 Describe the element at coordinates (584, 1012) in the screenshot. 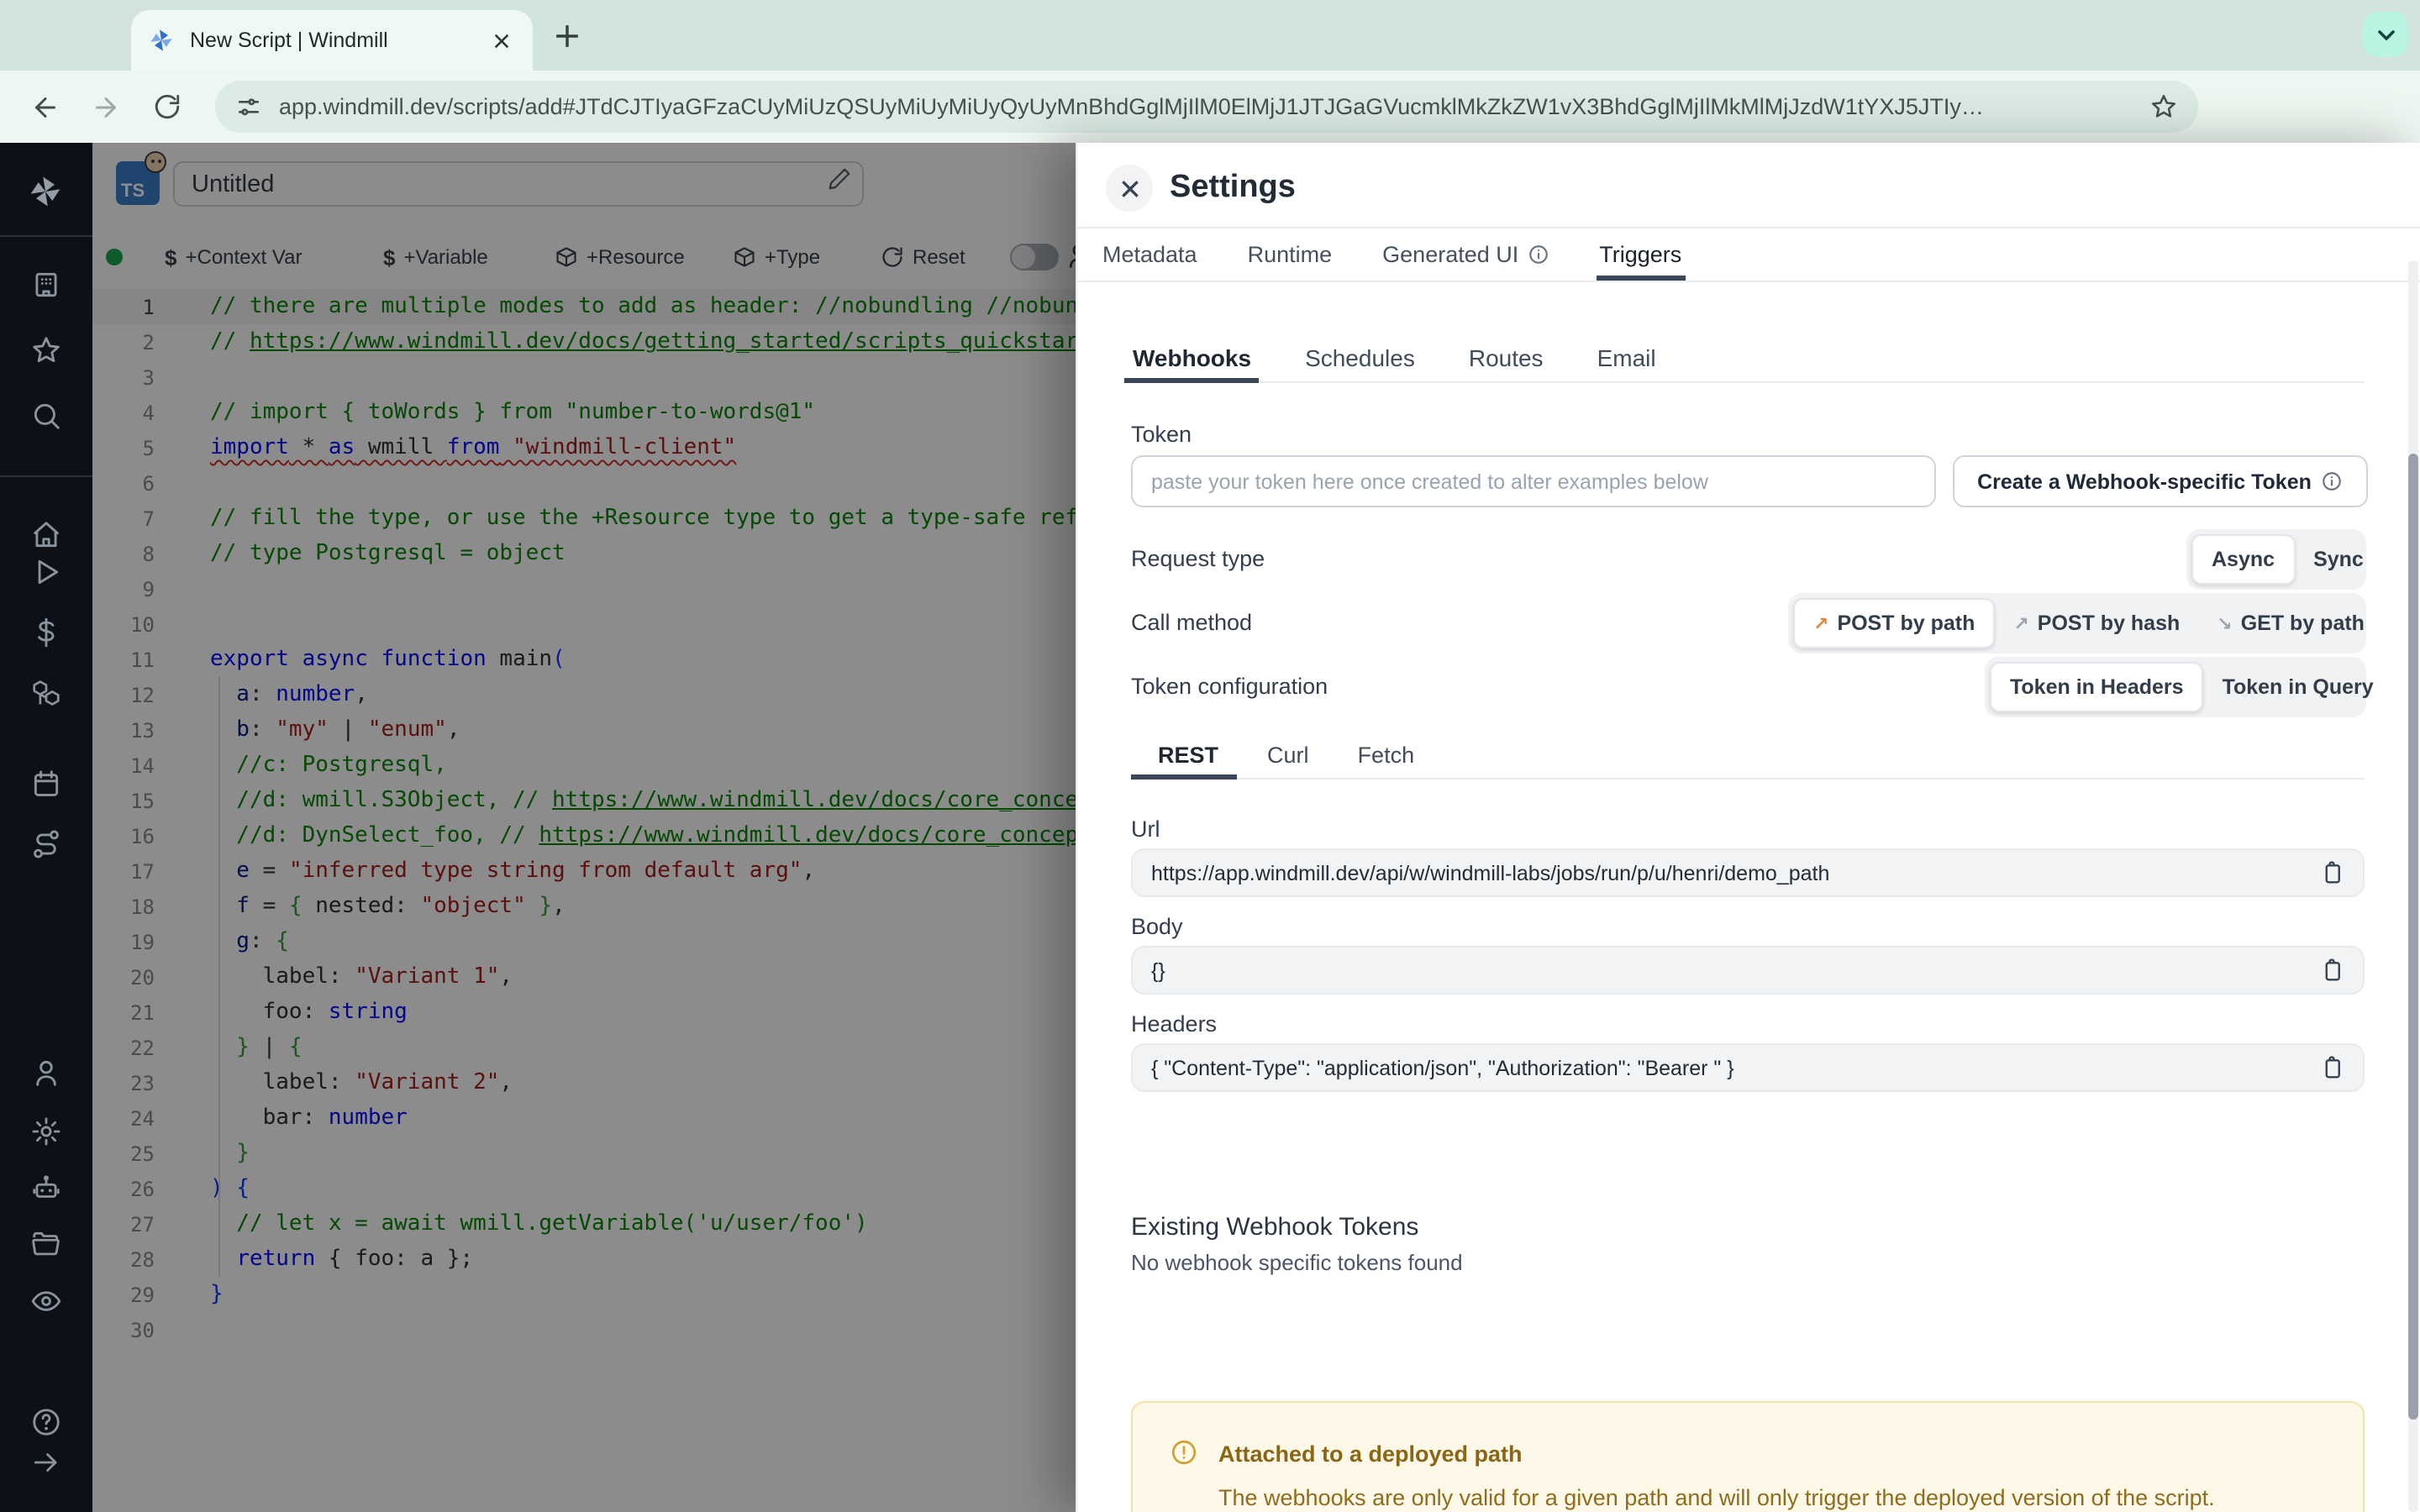

I see `code-line: 21 foo: string` at that location.